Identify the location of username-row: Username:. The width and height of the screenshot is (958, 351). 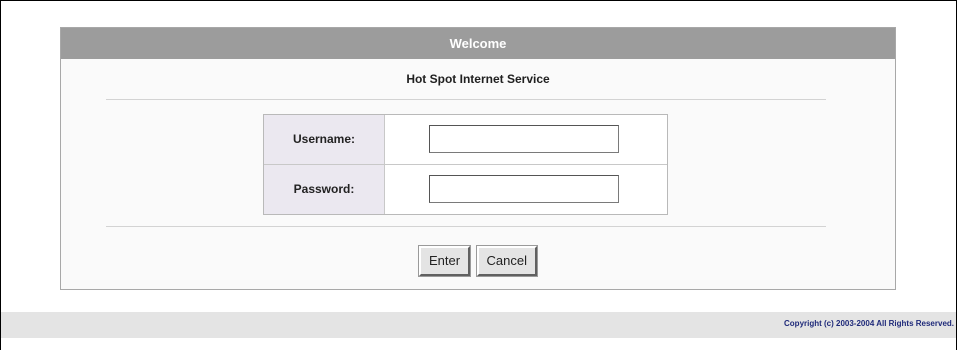
(465, 139).